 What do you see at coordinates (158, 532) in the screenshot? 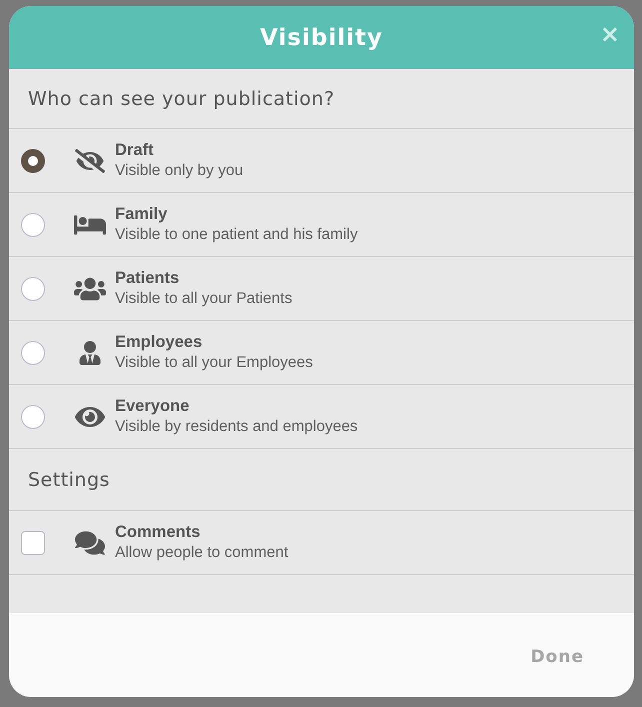
I see `option-label: Comments` at bounding box center [158, 532].